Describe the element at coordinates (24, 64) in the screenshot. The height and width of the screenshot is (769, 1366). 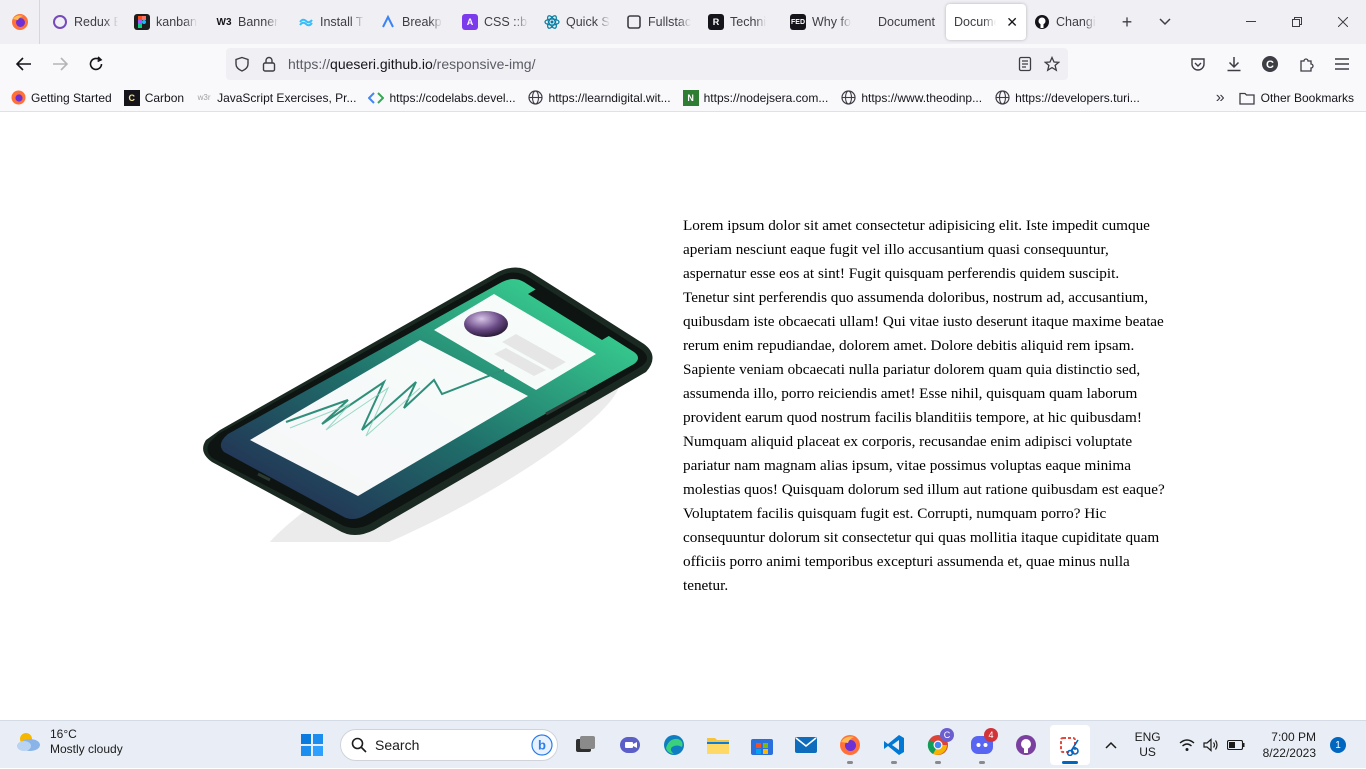
I see `back-button` at that location.